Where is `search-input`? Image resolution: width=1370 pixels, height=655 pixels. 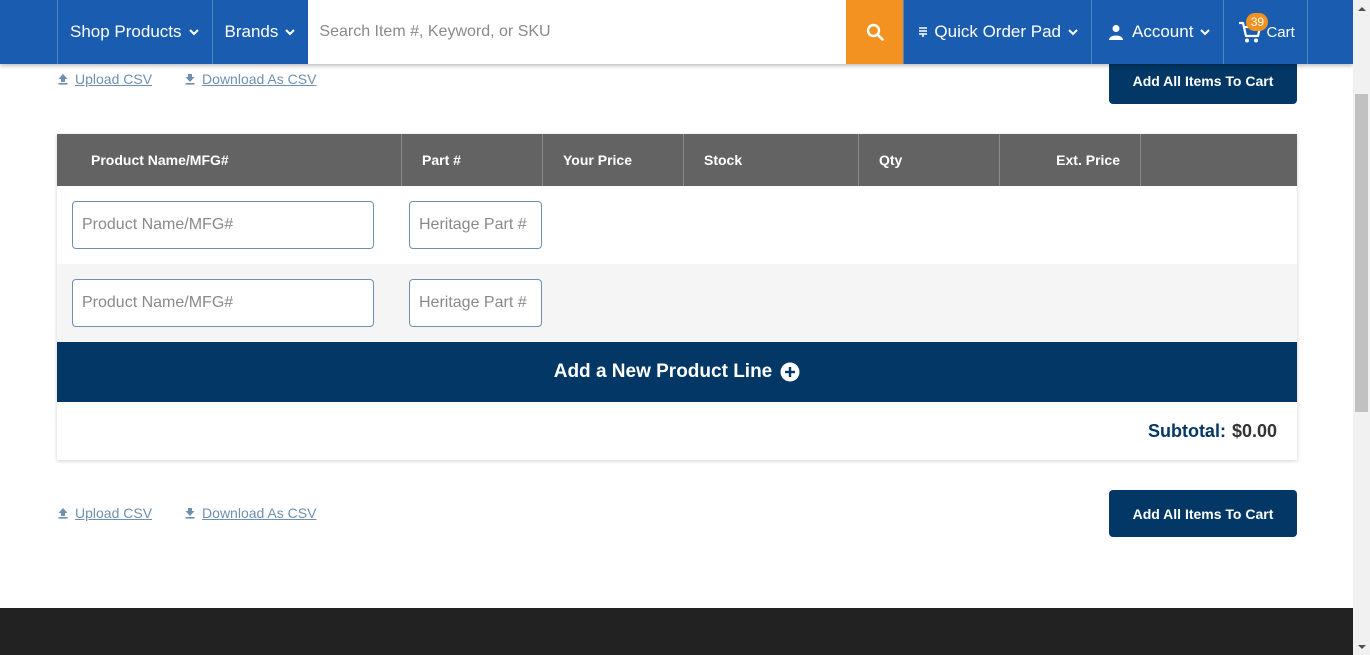
search-input is located at coordinates (577, 32).